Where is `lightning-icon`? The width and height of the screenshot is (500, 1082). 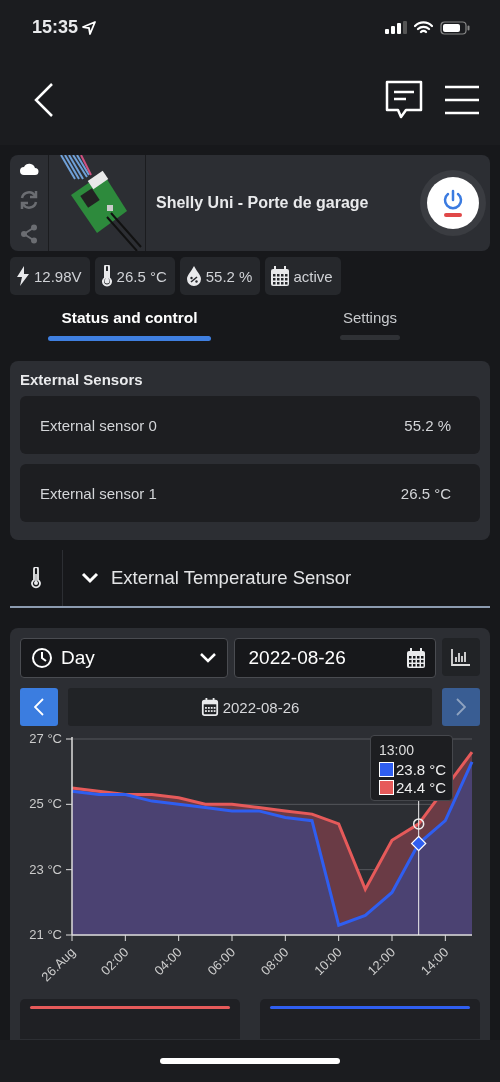 lightning-icon is located at coordinates (23, 276).